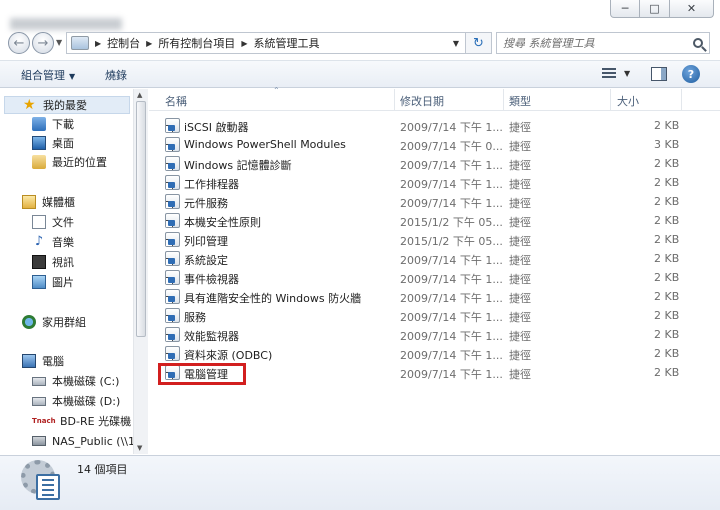 The image size is (720, 510). I want to click on file-row: 系統設定 2009/7/14 下午 1... 捷徑 2 KB, so click(434, 258).